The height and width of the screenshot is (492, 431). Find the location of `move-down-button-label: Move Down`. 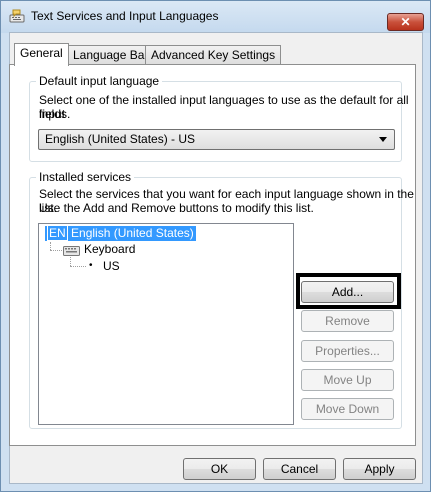

move-down-button-label: Move Down is located at coordinates (347, 409).